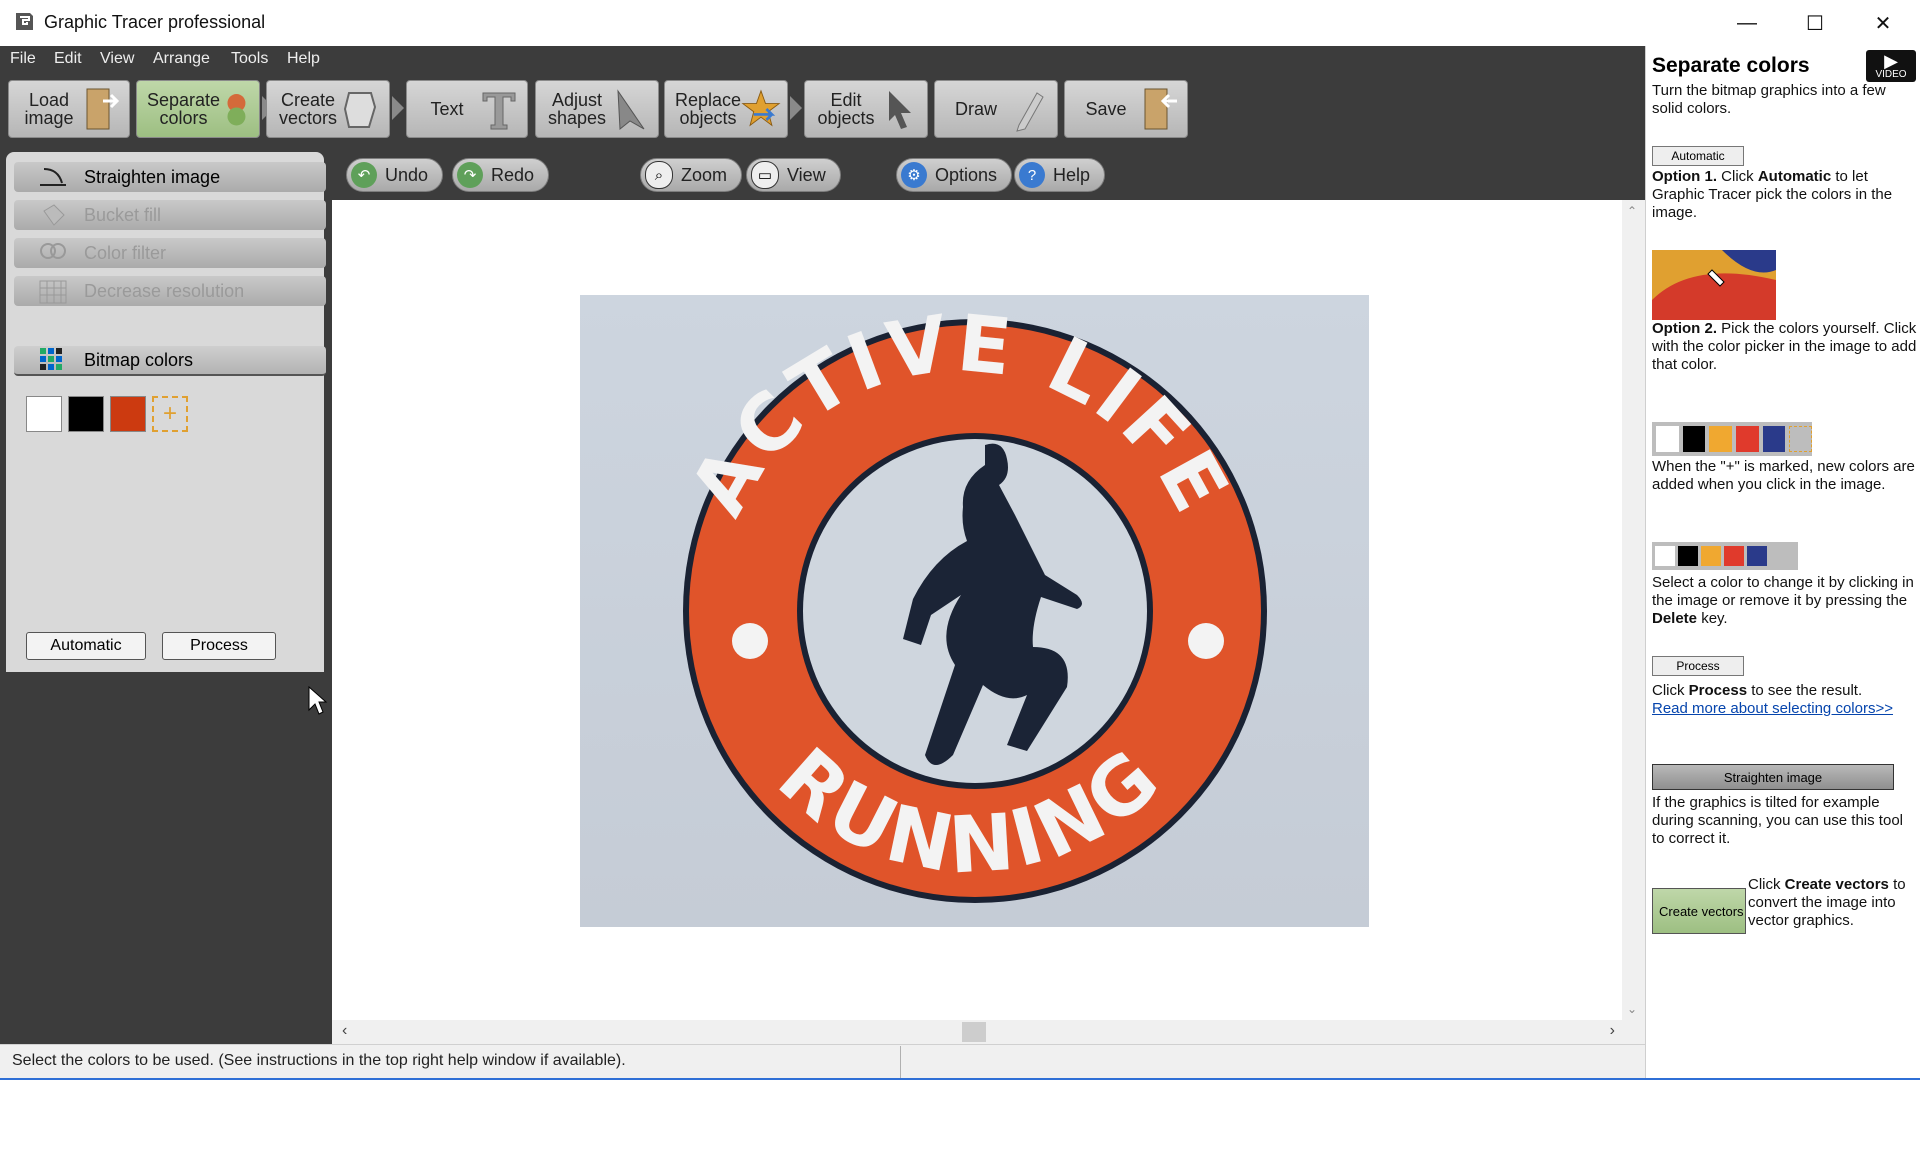  I want to click on add-color-plus-icon: +, so click(170, 414).